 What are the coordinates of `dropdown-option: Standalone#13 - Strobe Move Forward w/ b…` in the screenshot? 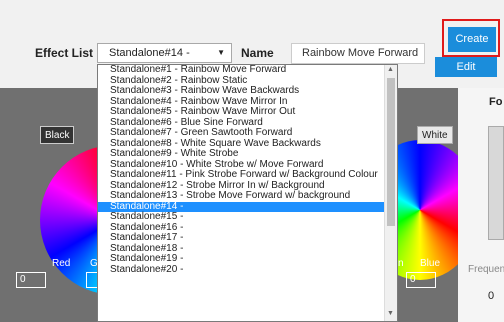 It's located at (247, 196).